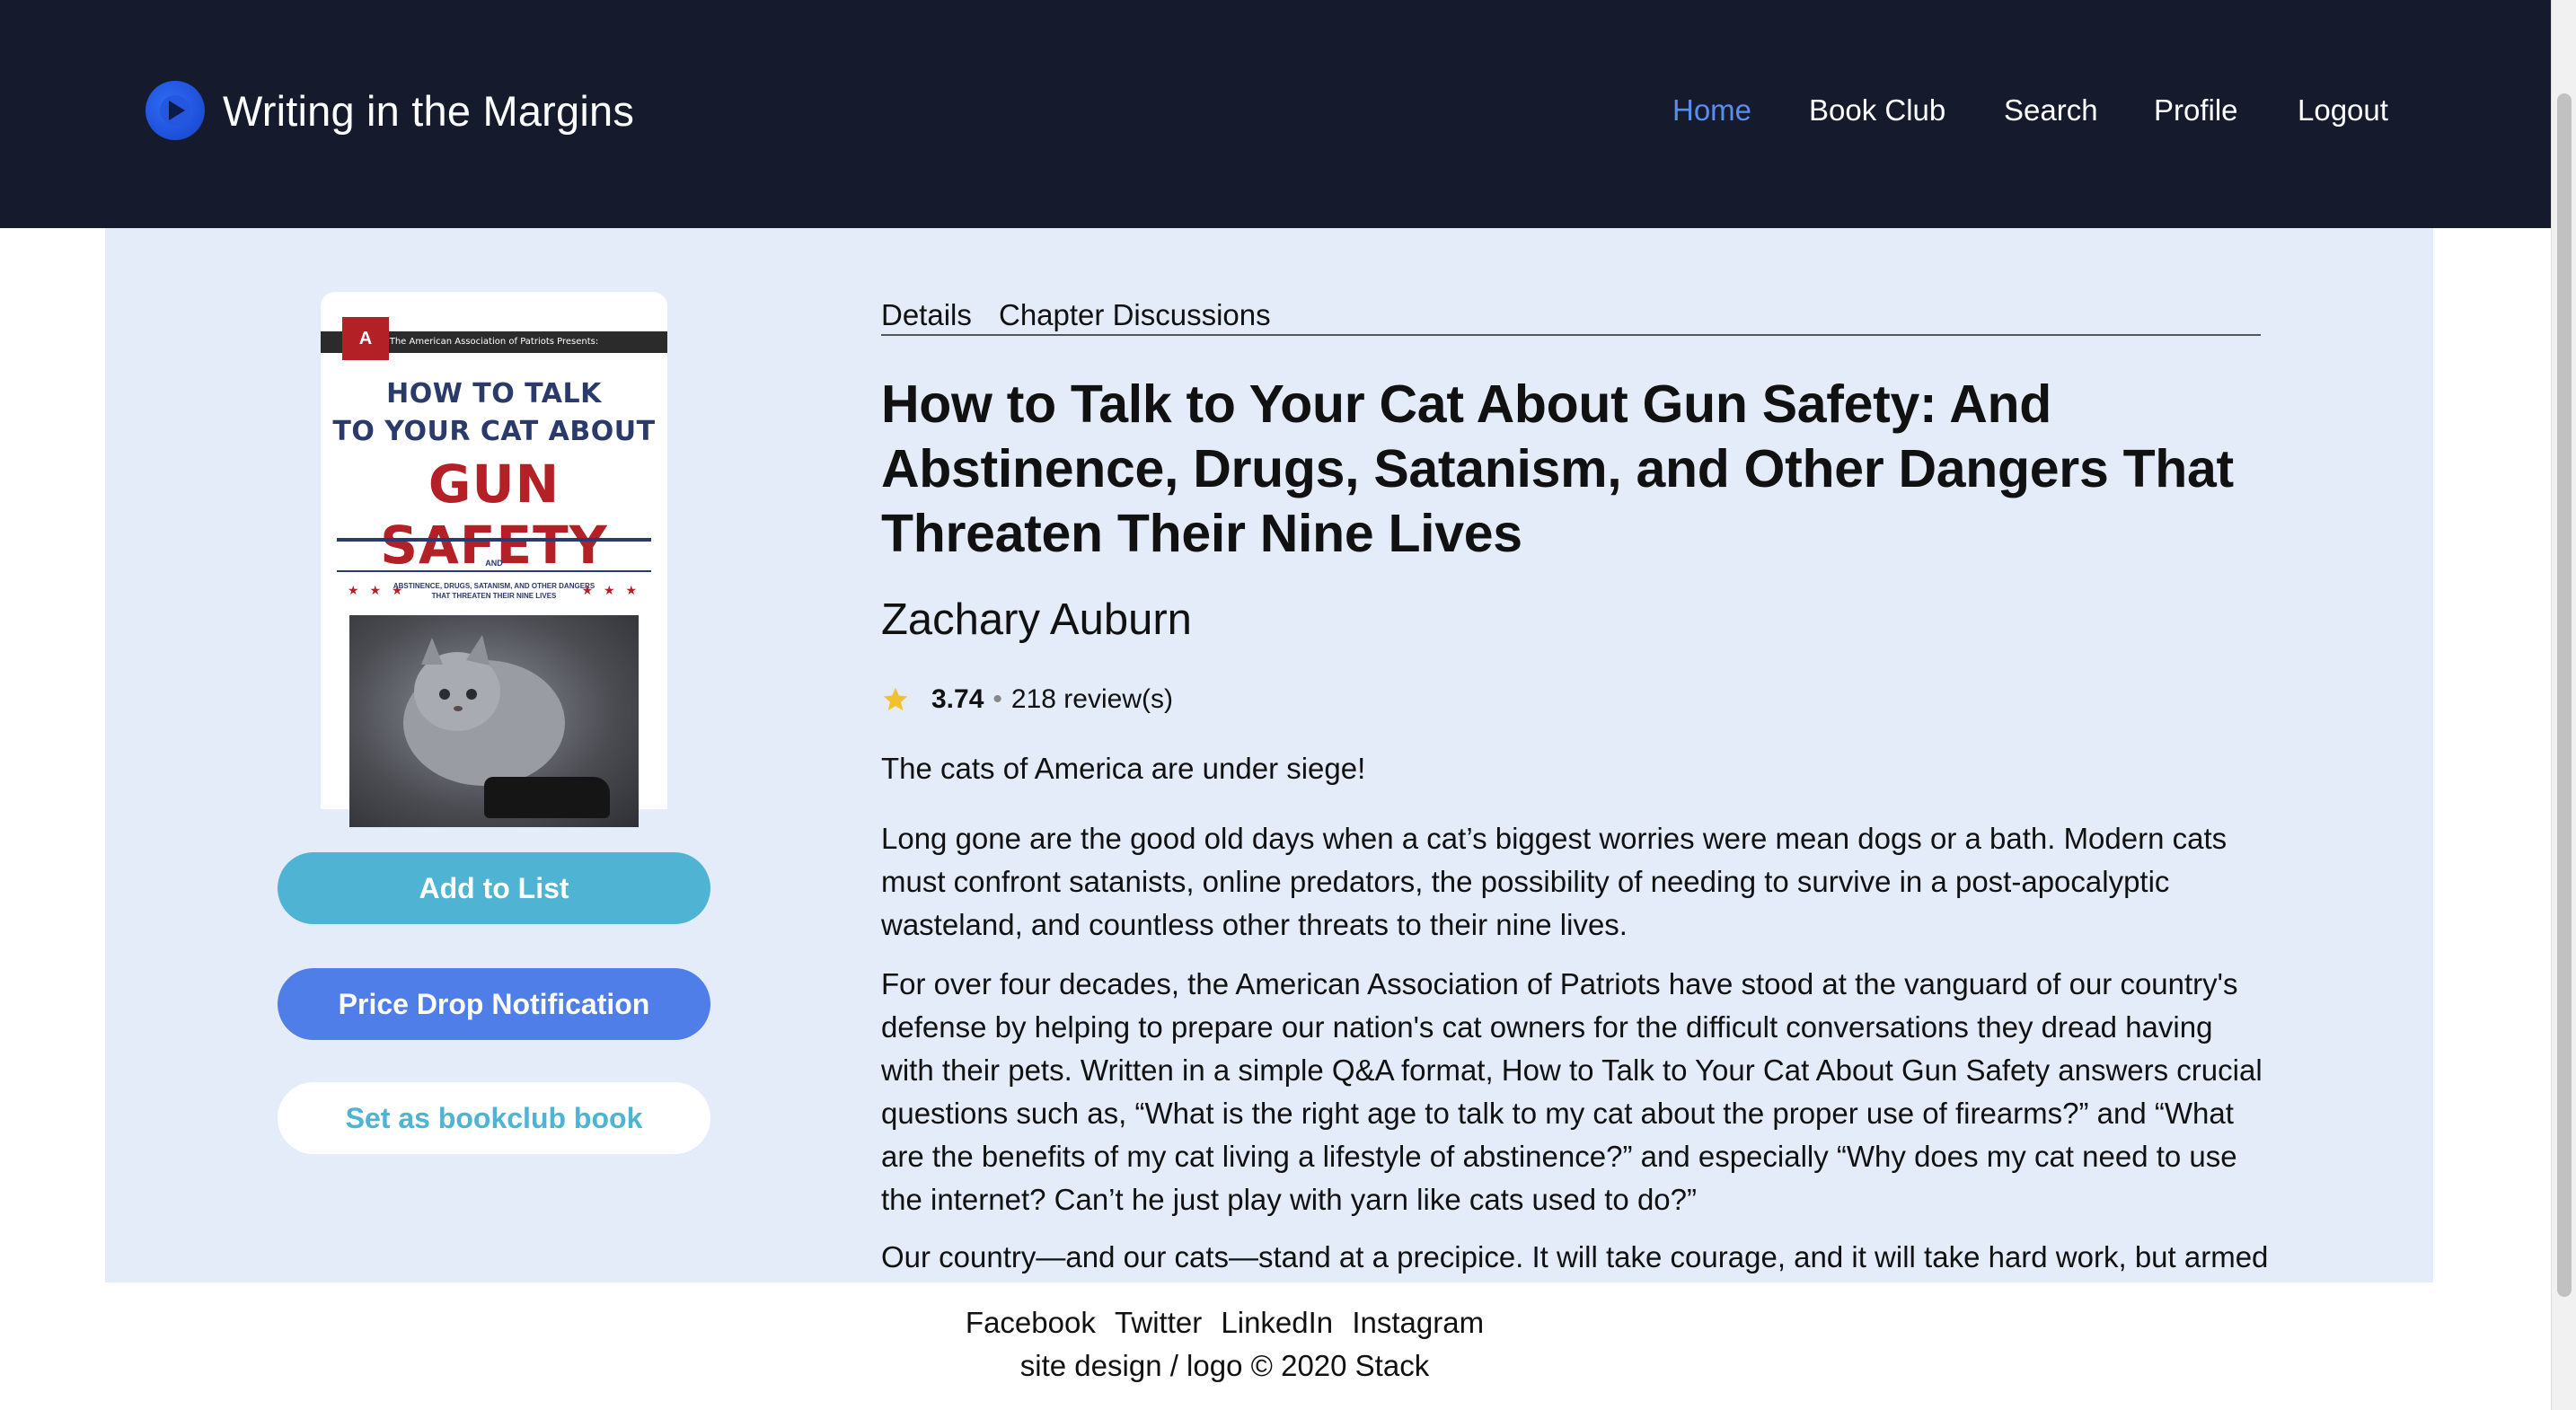  Describe the element at coordinates (1158, 1322) in the screenshot. I see `twitter-link: Twitter` at that location.